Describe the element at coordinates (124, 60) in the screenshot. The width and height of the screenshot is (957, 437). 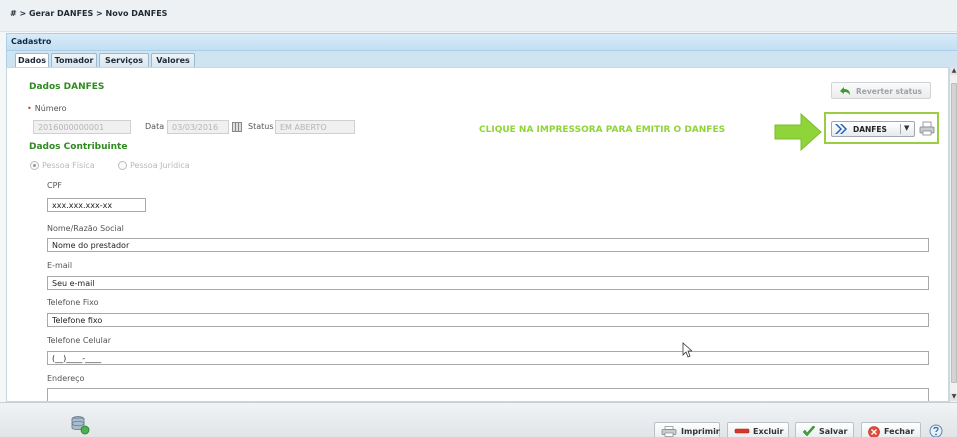
I see `tab-servicos: Serviços` at that location.